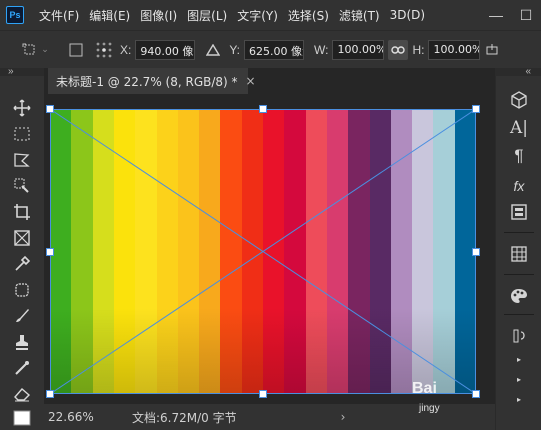 The height and width of the screenshot is (430, 541). What do you see at coordinates (359, 15) in the screenshot?
I see `menu-filter: 滤镜(T)` at bounding box center [359, 15].